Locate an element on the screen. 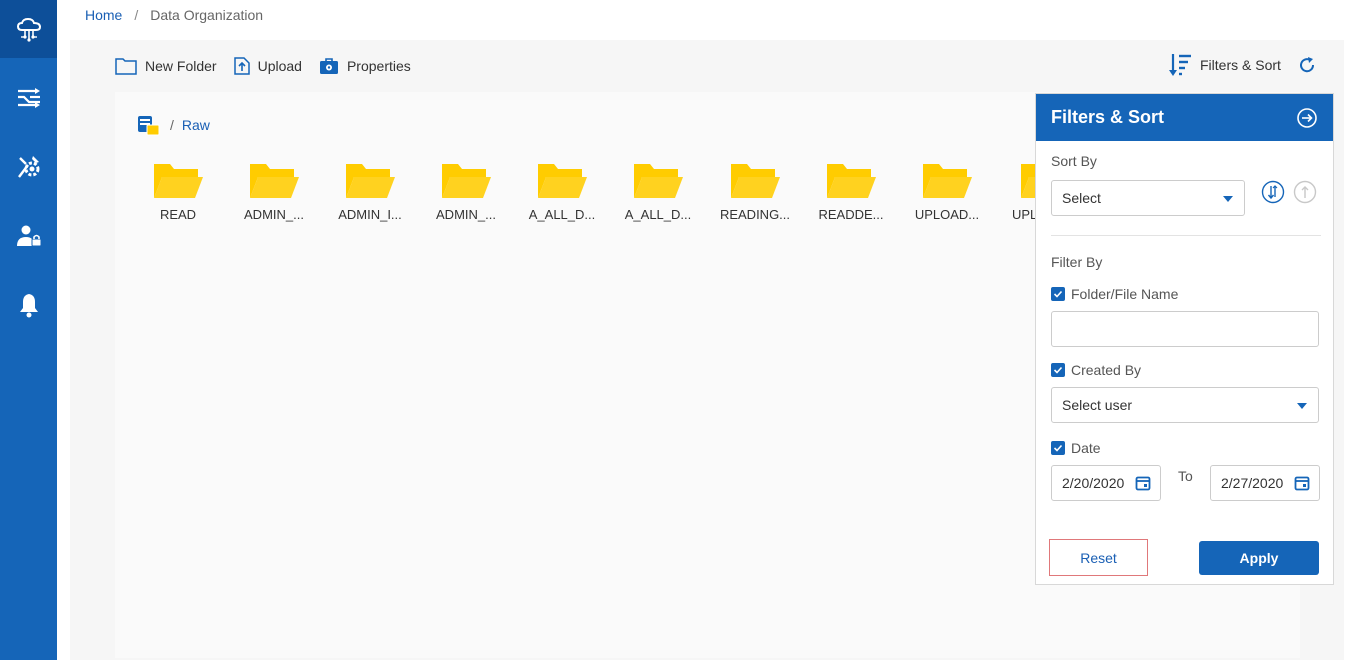 Image resolution: width=1366 pixels, height=660 pixels. cloud-network-icon is located at coordinates (28, 29).